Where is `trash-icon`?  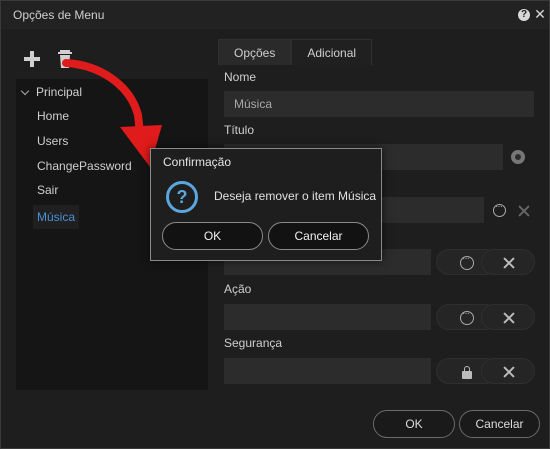
trash-icon is located at coordinates (65, 59).